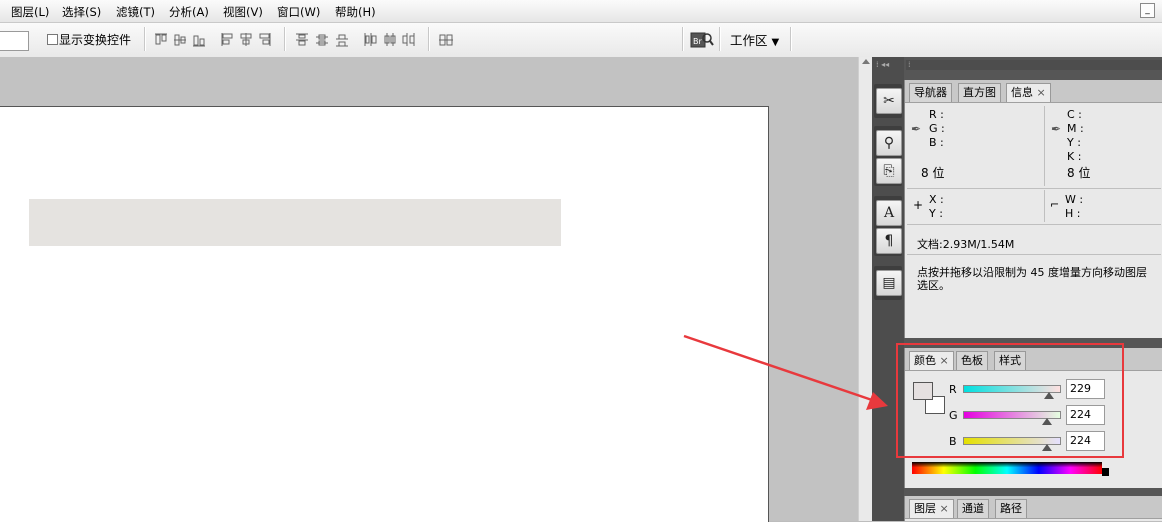 This screenshot has height=522, width=1162. Describe the element at coordinates (877, 401) in the screenshot. I see `annotation-arrow-head` at that location.